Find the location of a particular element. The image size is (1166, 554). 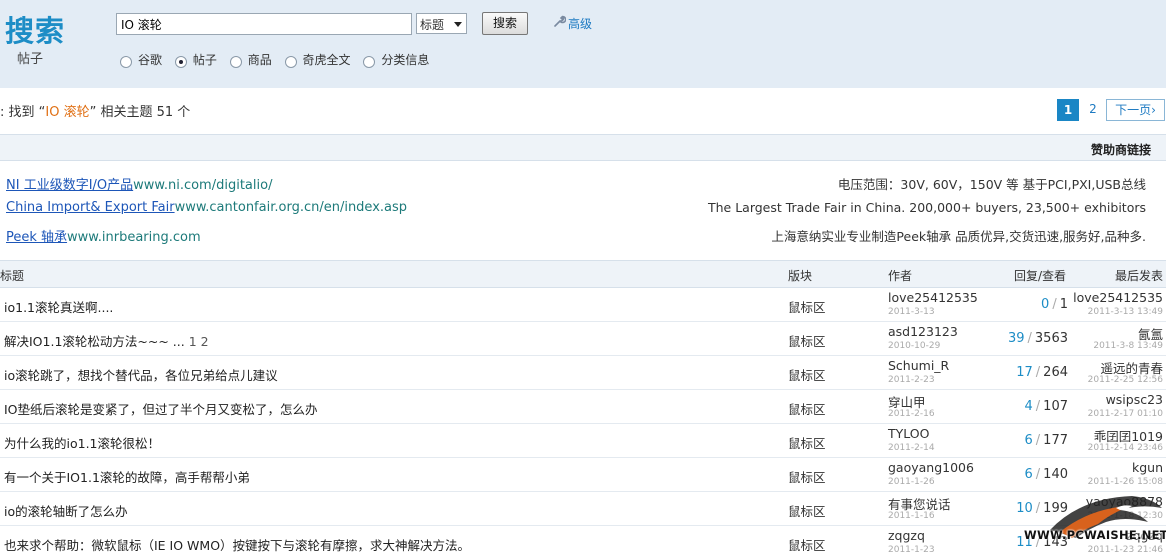

thread-page-links: 1 2 is located at coordinates (199, 341).